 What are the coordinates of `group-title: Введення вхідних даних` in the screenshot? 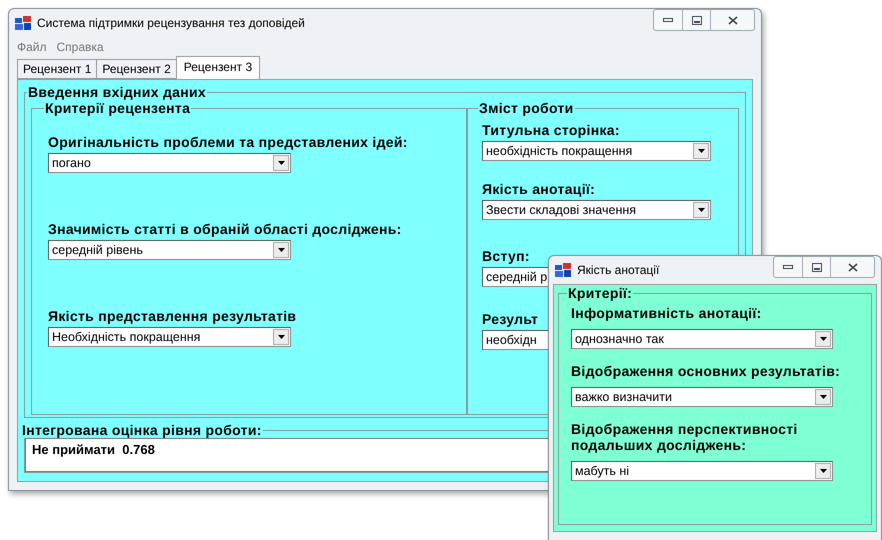 It's located at (117, 92).